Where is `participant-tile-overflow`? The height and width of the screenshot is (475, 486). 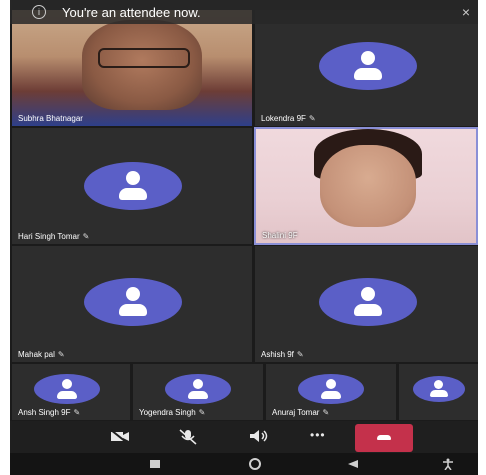 participant-tile-overflow is located at coordinates (438, 392).